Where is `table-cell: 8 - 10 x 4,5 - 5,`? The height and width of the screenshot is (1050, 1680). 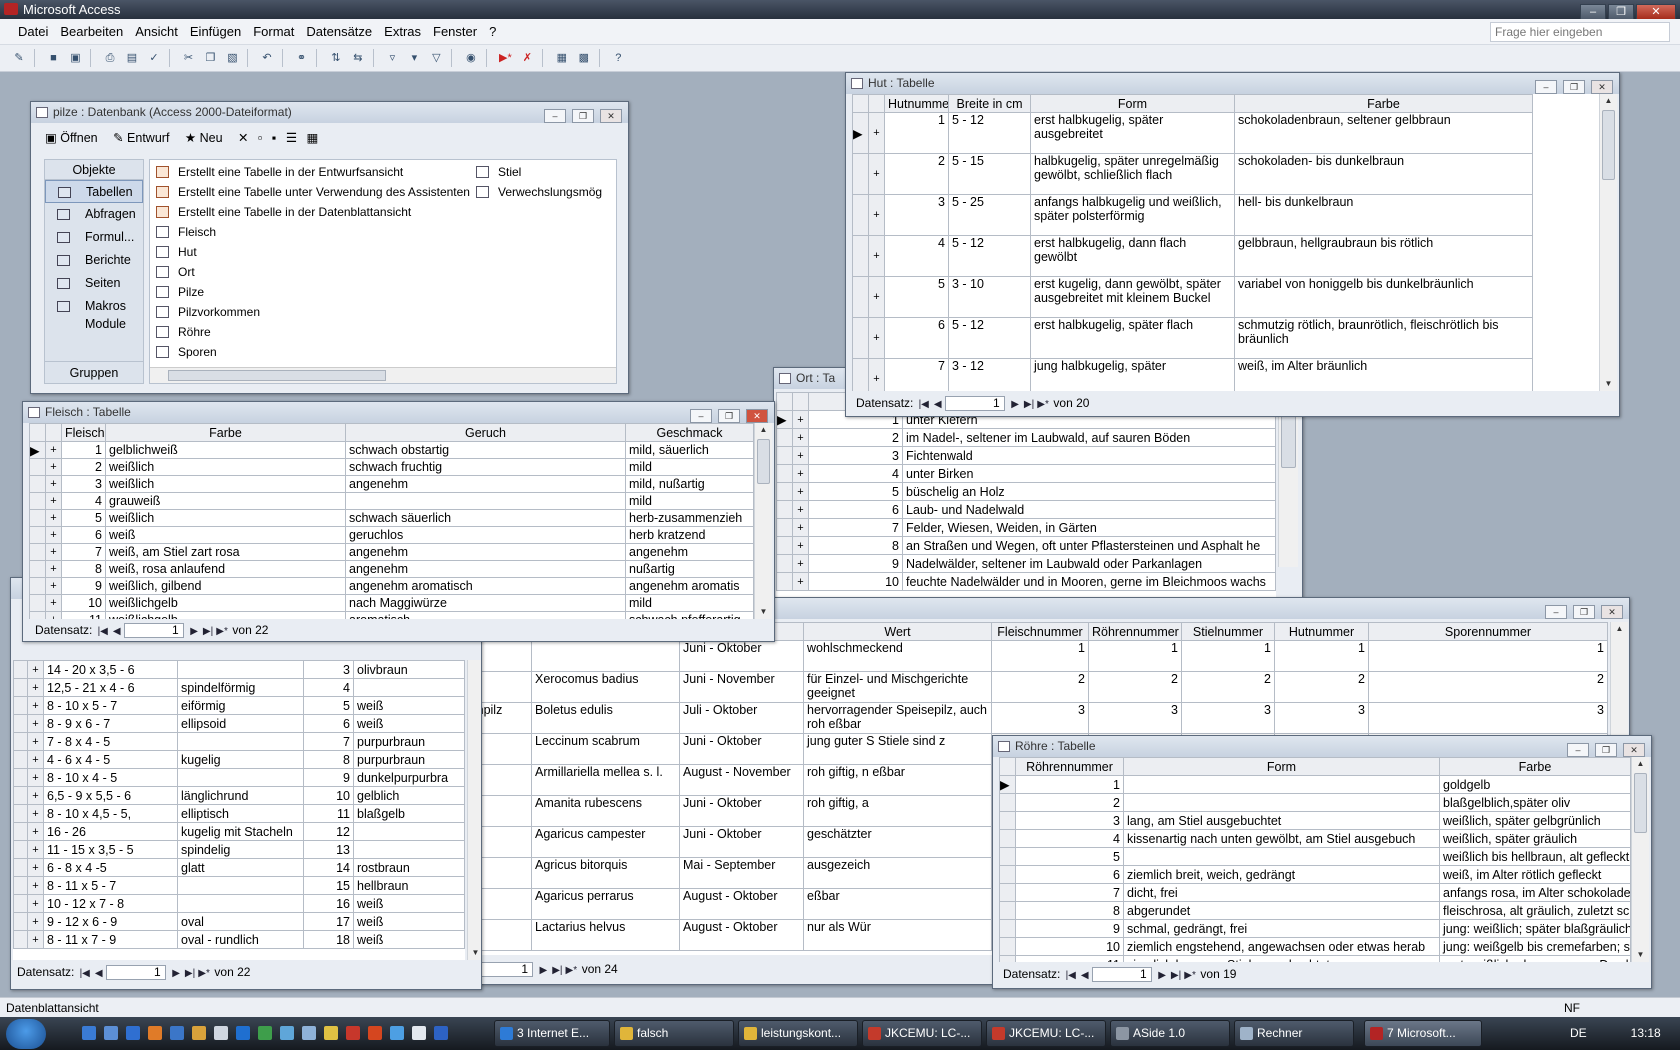 table-cell: 8 - 10 x 4,5 - 5, is located at coordinates (110, 813).